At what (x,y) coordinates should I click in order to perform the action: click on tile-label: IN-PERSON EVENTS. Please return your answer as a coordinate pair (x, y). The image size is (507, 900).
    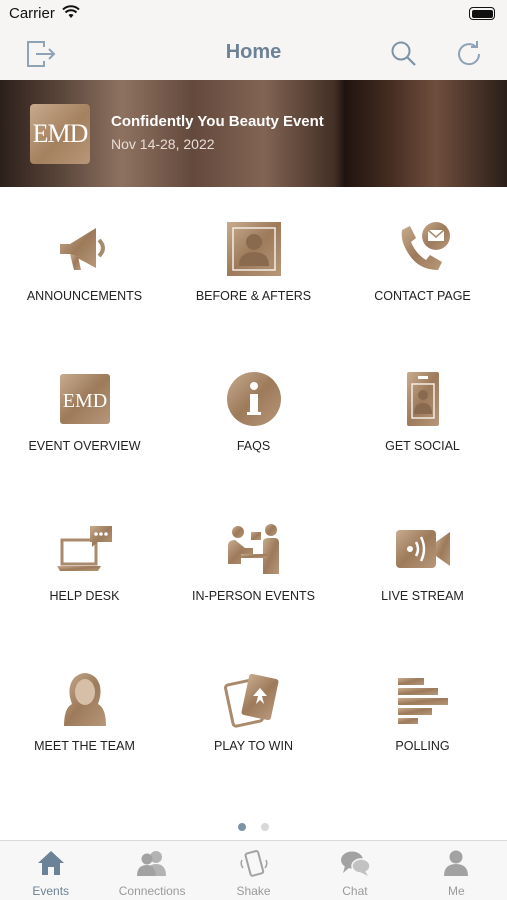
    Looking at the image, I should click on (253, 596).